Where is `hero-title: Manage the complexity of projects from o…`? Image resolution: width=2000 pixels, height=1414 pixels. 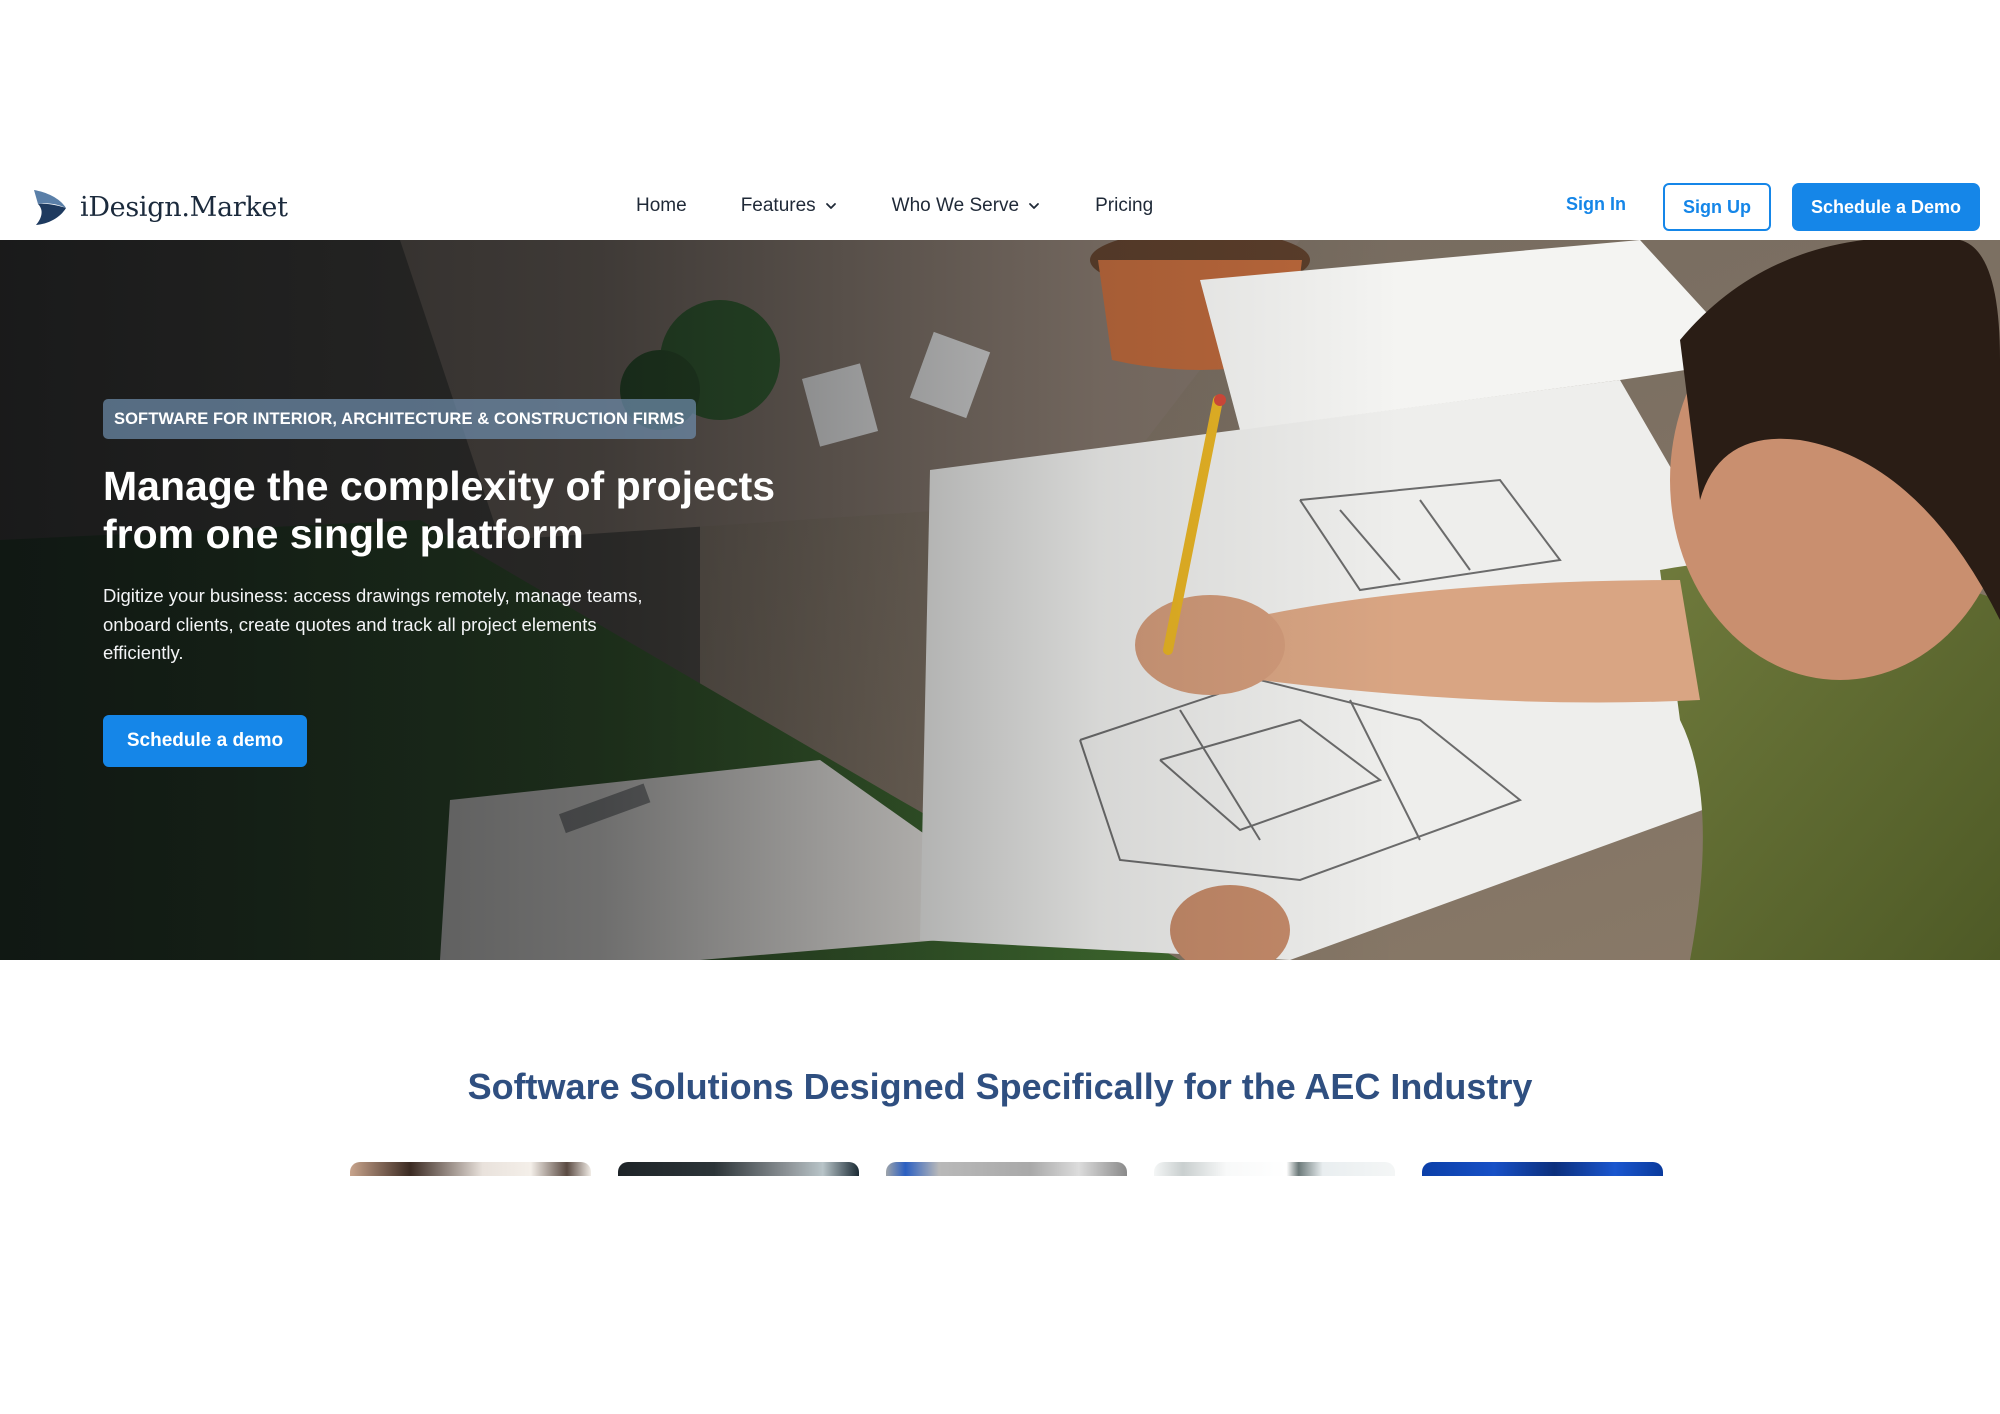
hero-title: Manage the complexity of projects from o… is located at coordinates (439, 510).